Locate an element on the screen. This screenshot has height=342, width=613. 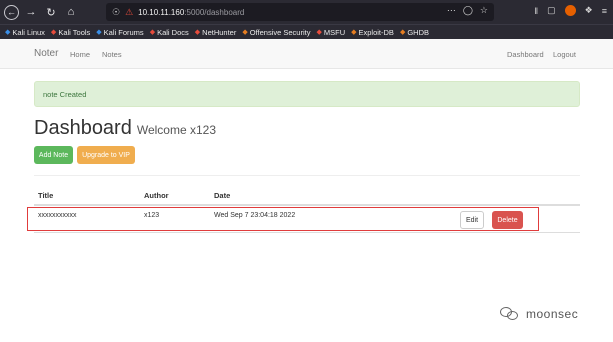
table-header: Title Author Date is located at coordinates (307, 196).